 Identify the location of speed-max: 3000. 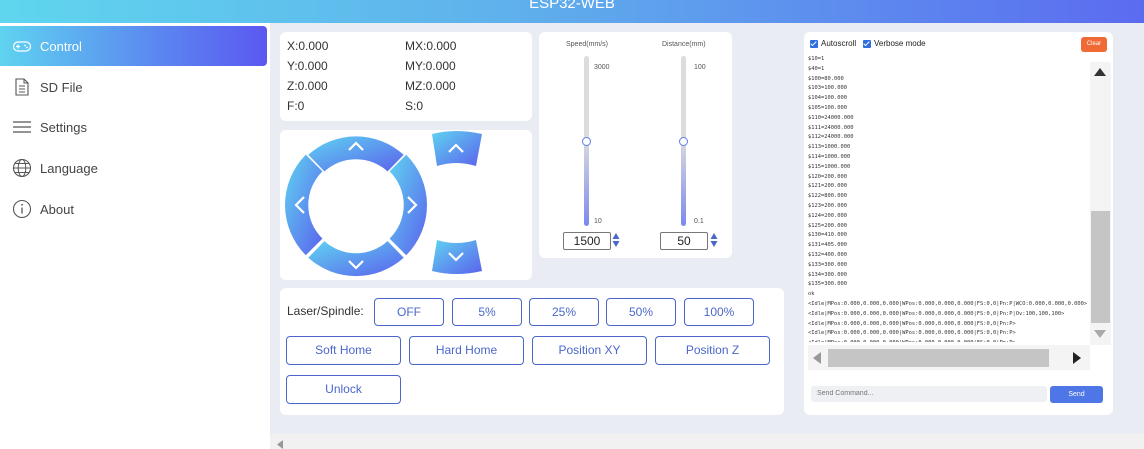
(602, 67).